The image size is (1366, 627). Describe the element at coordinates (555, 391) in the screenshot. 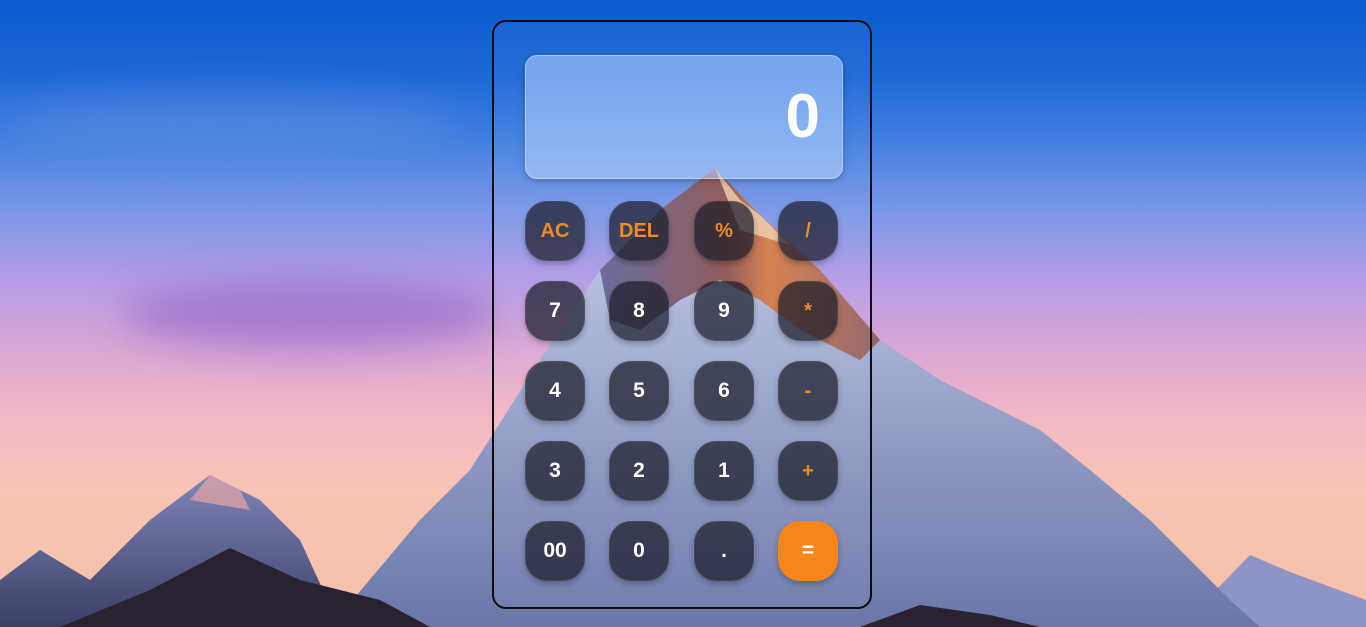

I see `digit-4-button: 4` at that location.